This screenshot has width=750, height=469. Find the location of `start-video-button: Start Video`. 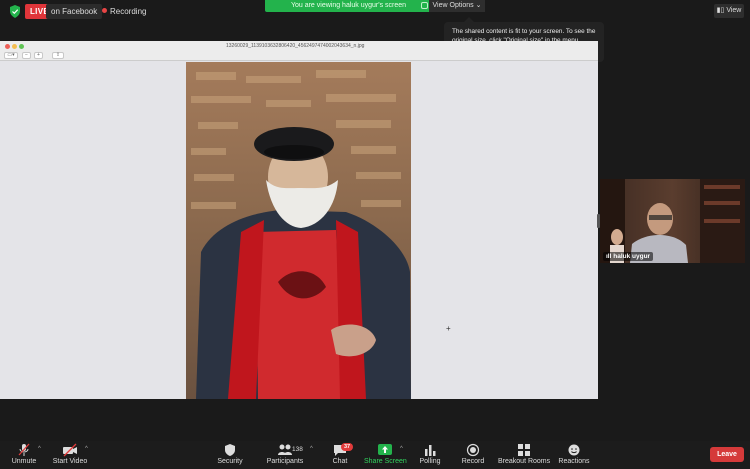

start-video-button: Start Video is located at coordinates (70, 456).